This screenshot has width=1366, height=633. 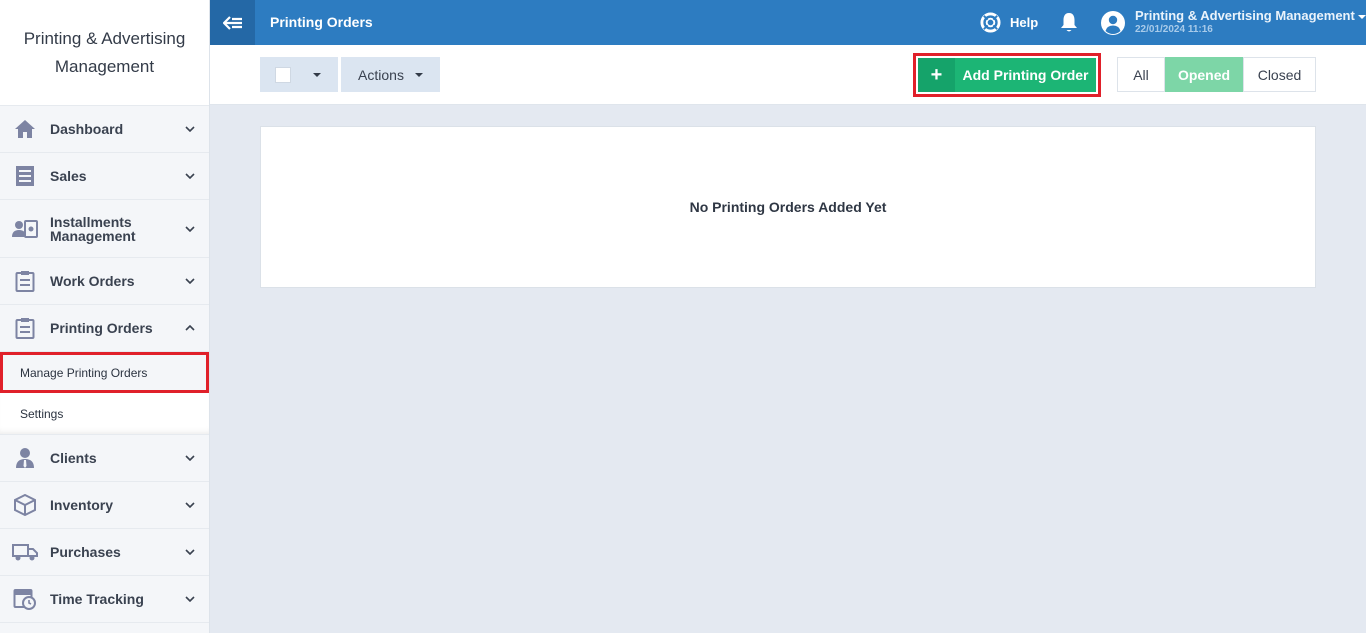 What do you see at coordinates (936, 75) in the screenshot?
I see `plus-icon: +` at bounding box center [936, 75].